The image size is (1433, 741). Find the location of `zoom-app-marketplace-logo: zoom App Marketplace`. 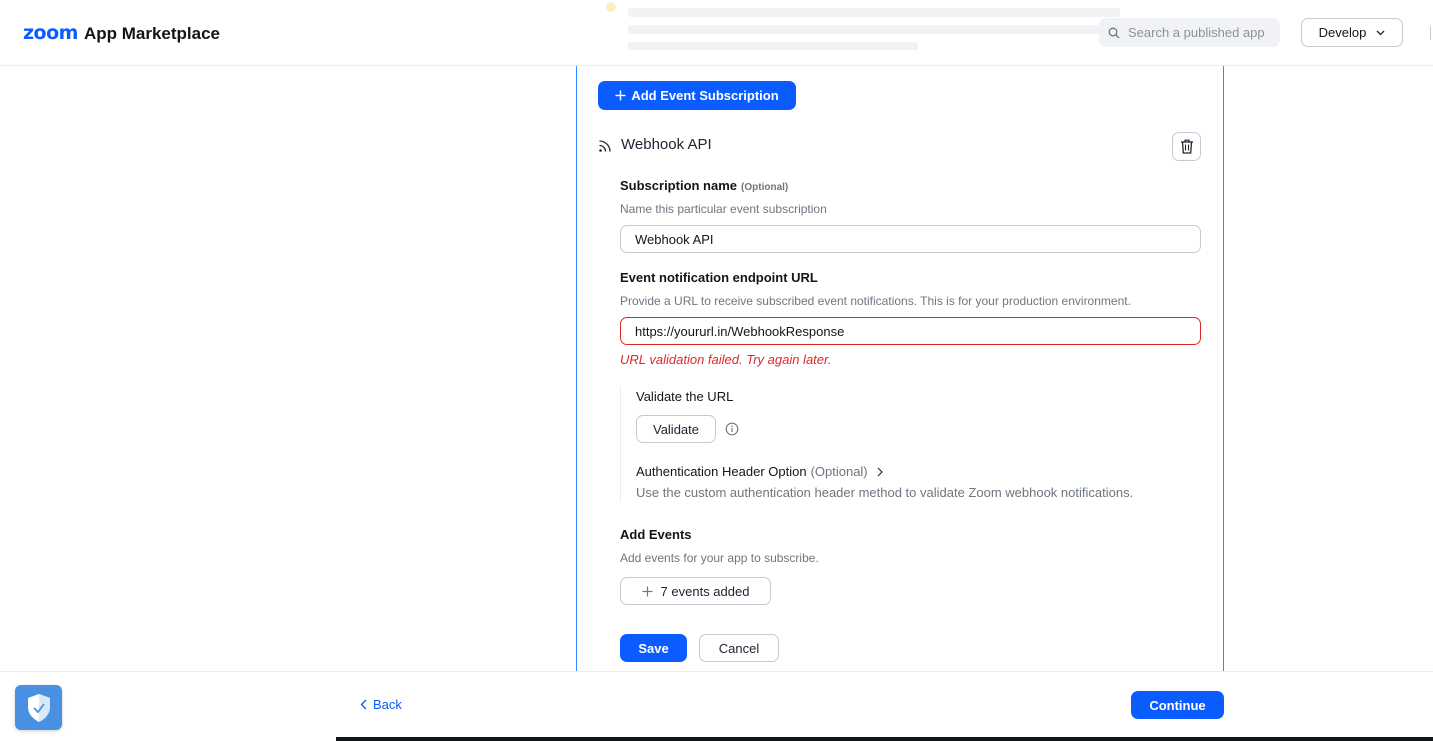

zoom-app-marketplace-logo: zoom App Marketplace is located at coordinates (121, 33).